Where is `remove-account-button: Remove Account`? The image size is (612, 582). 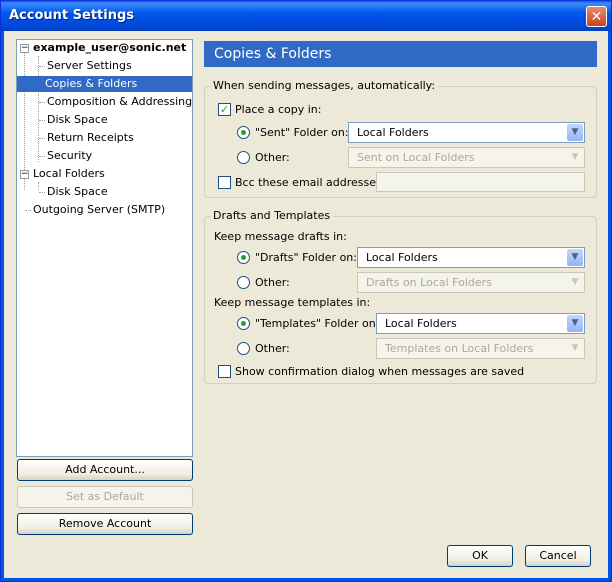 remove-account-button: Remove Account is located at coordinates (105, 524).